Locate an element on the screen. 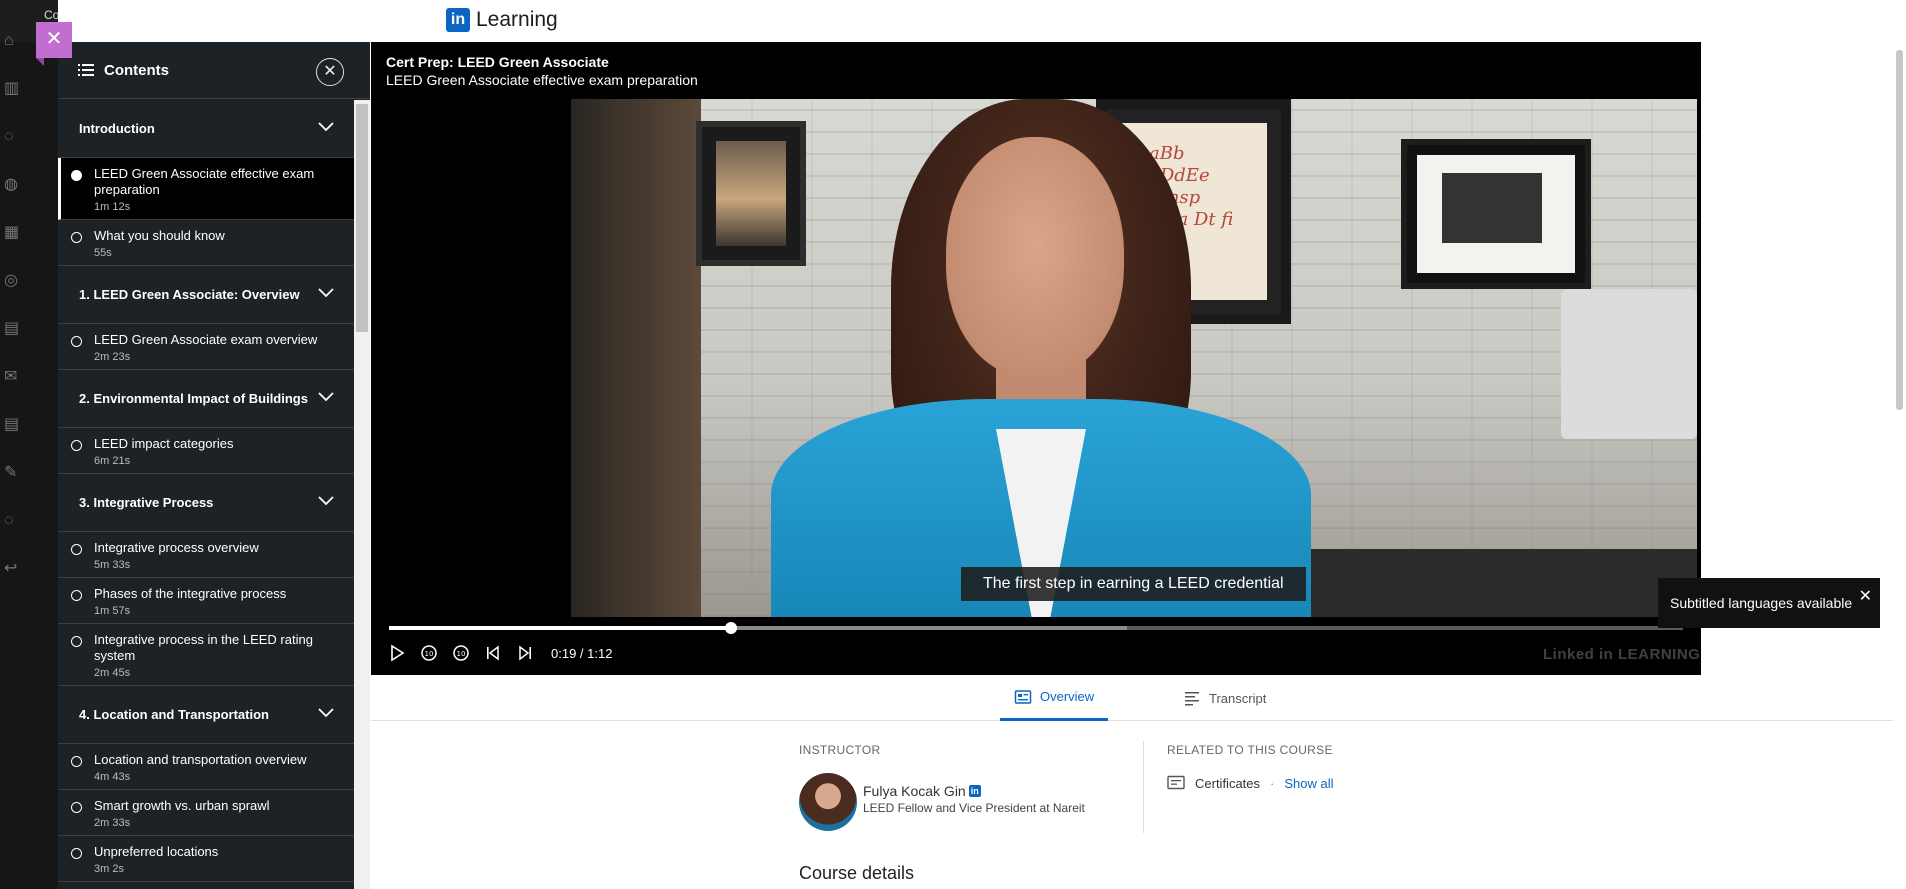 The width and height of the screenshot is (1906, 889). subtitles-tooltip: Subtitled languages available ✕ is located at coordinates (1769, 603).